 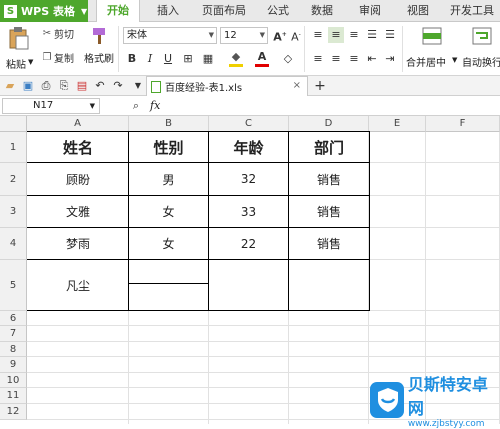 I want to click on undo-icon: ↶, so click(x=100, y=86).